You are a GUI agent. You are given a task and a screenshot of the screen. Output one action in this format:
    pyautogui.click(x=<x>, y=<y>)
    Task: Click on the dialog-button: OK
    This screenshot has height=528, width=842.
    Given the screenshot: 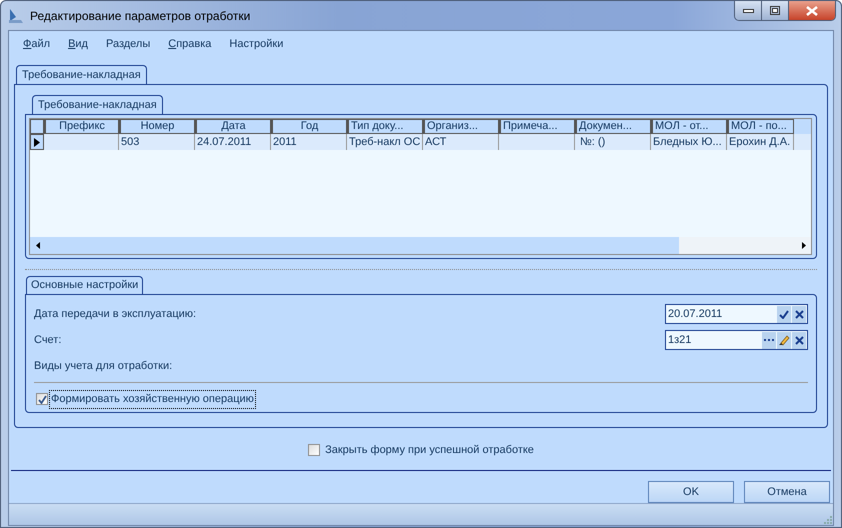 What is the action you would take?
    pyautogui.click(x=691, y=492)
    